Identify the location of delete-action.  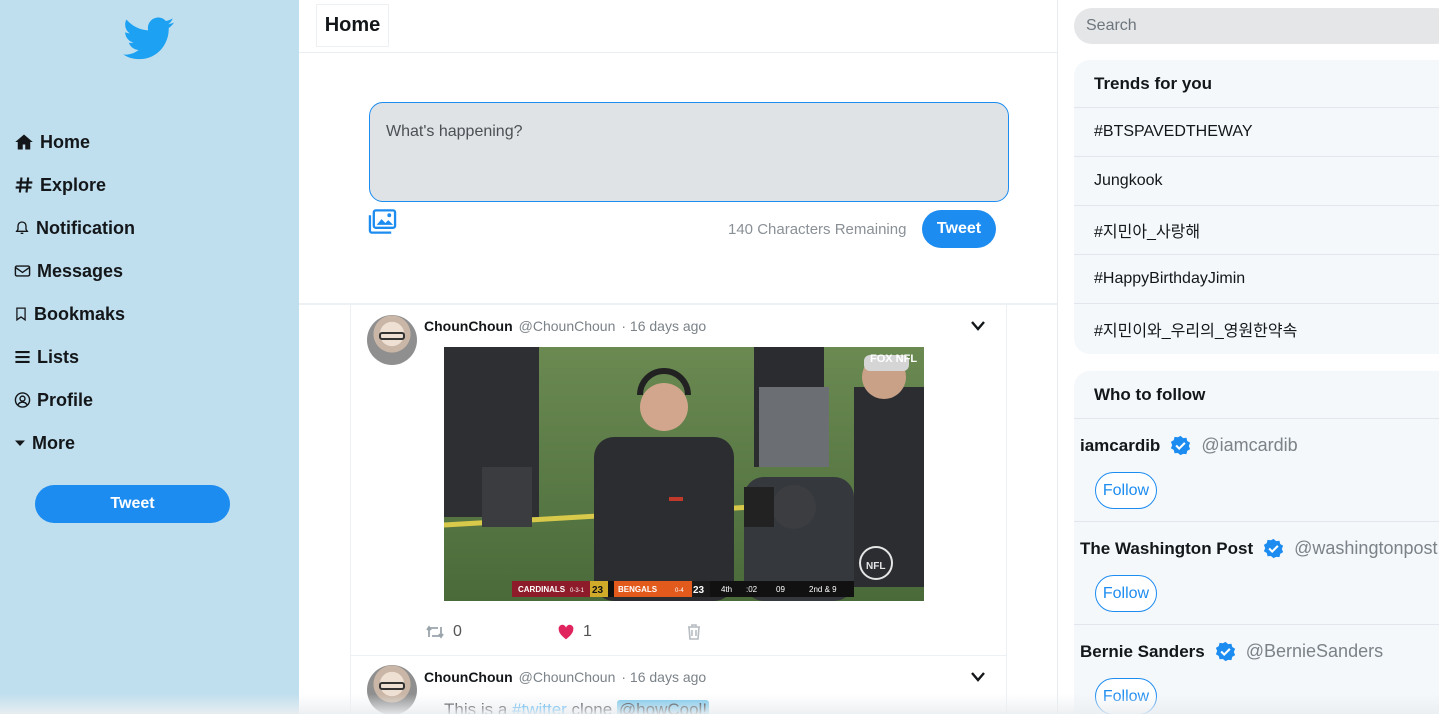
(694, 632).